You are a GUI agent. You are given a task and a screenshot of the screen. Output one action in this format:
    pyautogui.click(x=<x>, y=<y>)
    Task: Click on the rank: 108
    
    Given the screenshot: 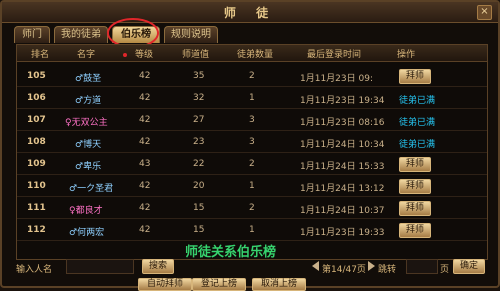 What is the action you would take?
    pyautogui.click(x=36, y=142)
    